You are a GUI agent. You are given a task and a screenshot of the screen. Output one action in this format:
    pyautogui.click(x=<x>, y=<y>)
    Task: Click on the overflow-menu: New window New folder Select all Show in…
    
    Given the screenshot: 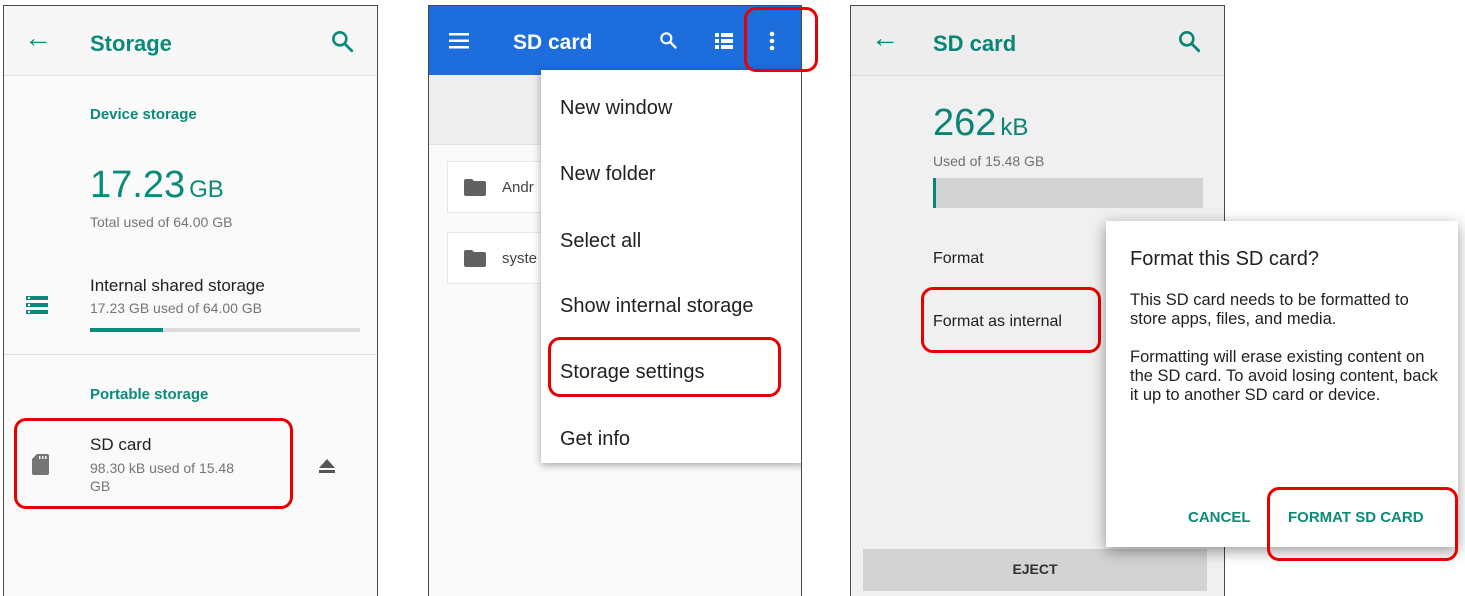 What is the action you would take?
    pyautogui.click(x=671, y=266)
    